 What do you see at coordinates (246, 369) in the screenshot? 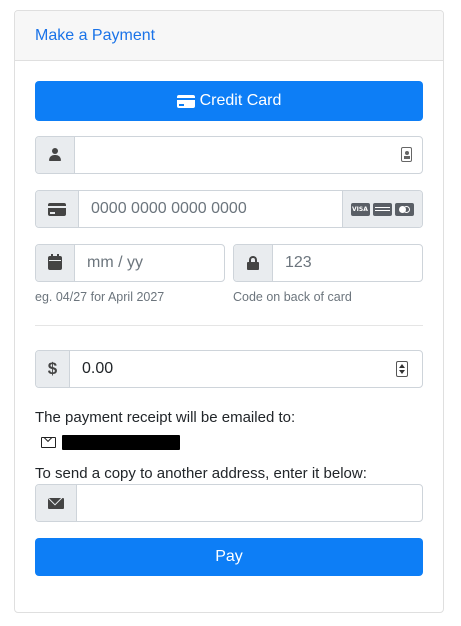
I see `amount-input: 0.00` at bounding box center [246, 369].